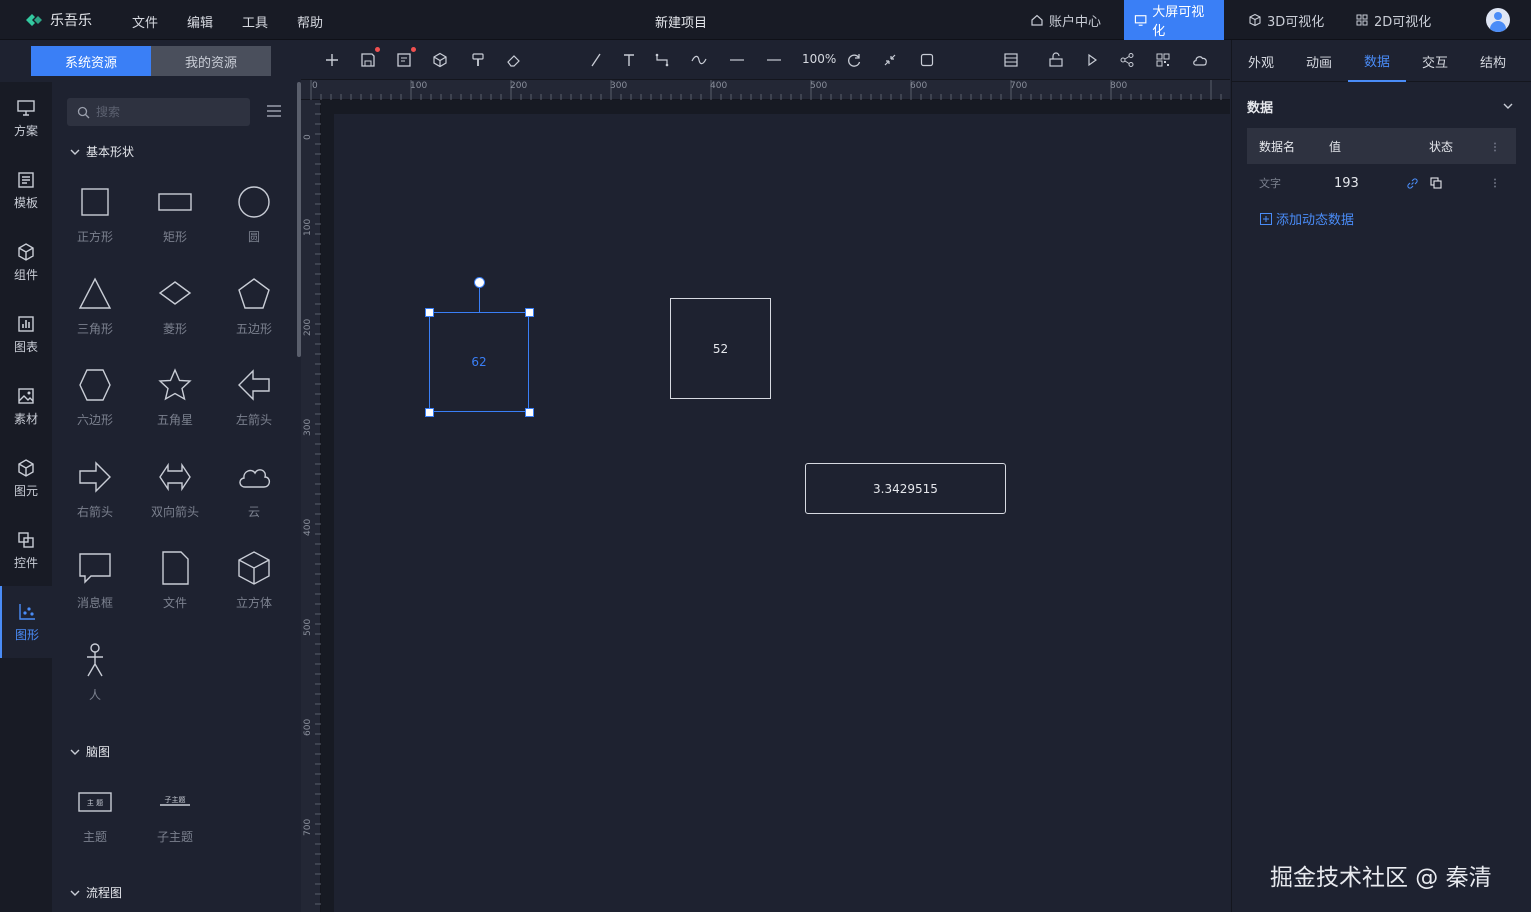 The height and width of the screenshot is (912, 1531). Describe the element at coordinates (905, 488) in the screenshot. I see `canvas-node-rectangle: 3.3429515` at that location.